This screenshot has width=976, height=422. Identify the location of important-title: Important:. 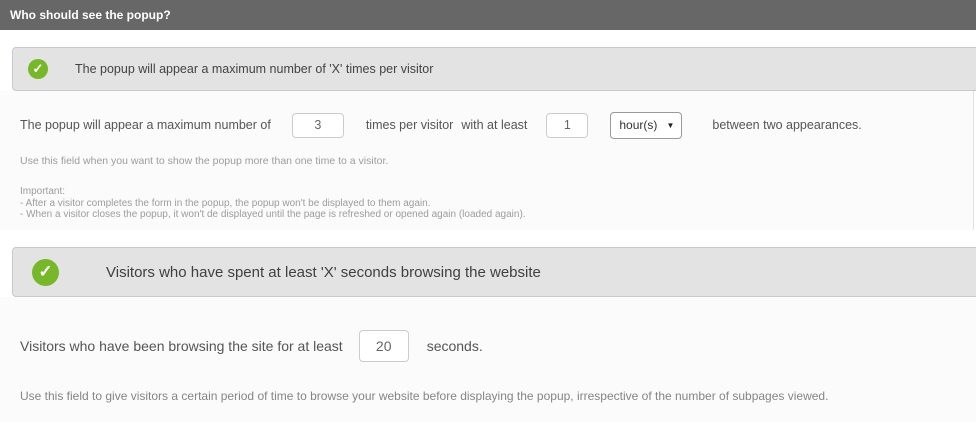
(43, 191).